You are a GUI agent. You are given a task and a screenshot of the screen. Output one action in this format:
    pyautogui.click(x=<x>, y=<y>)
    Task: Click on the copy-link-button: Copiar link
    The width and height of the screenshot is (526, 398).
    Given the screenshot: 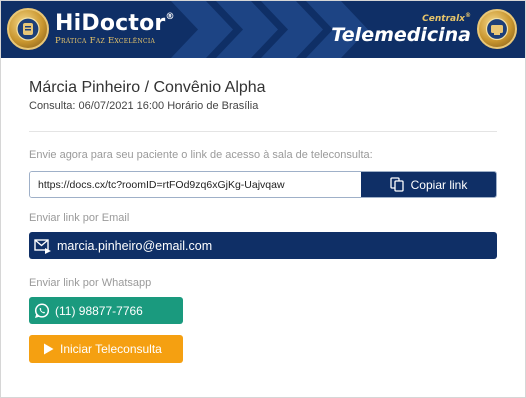 What is the action you would take?
    pyautogui.click(x=428, y=184)
    